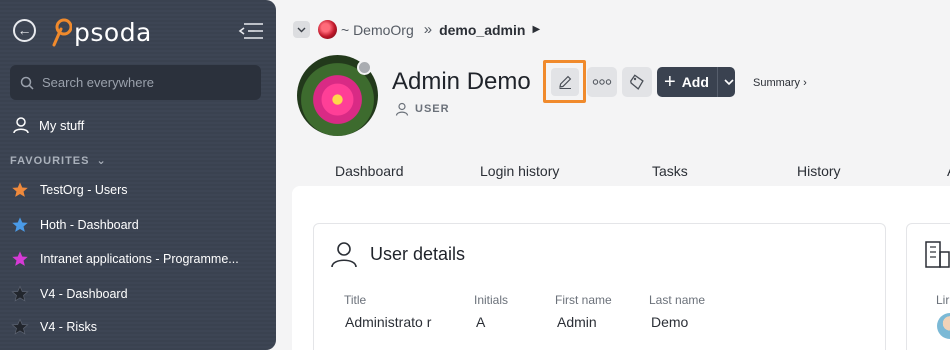 The width and height of the screenshot is (950, 350). What do you see at coordinates (131, 190) in the screenshot?
I see `favourite-item: TestOrg - Users` at bounding box center [131, 190].